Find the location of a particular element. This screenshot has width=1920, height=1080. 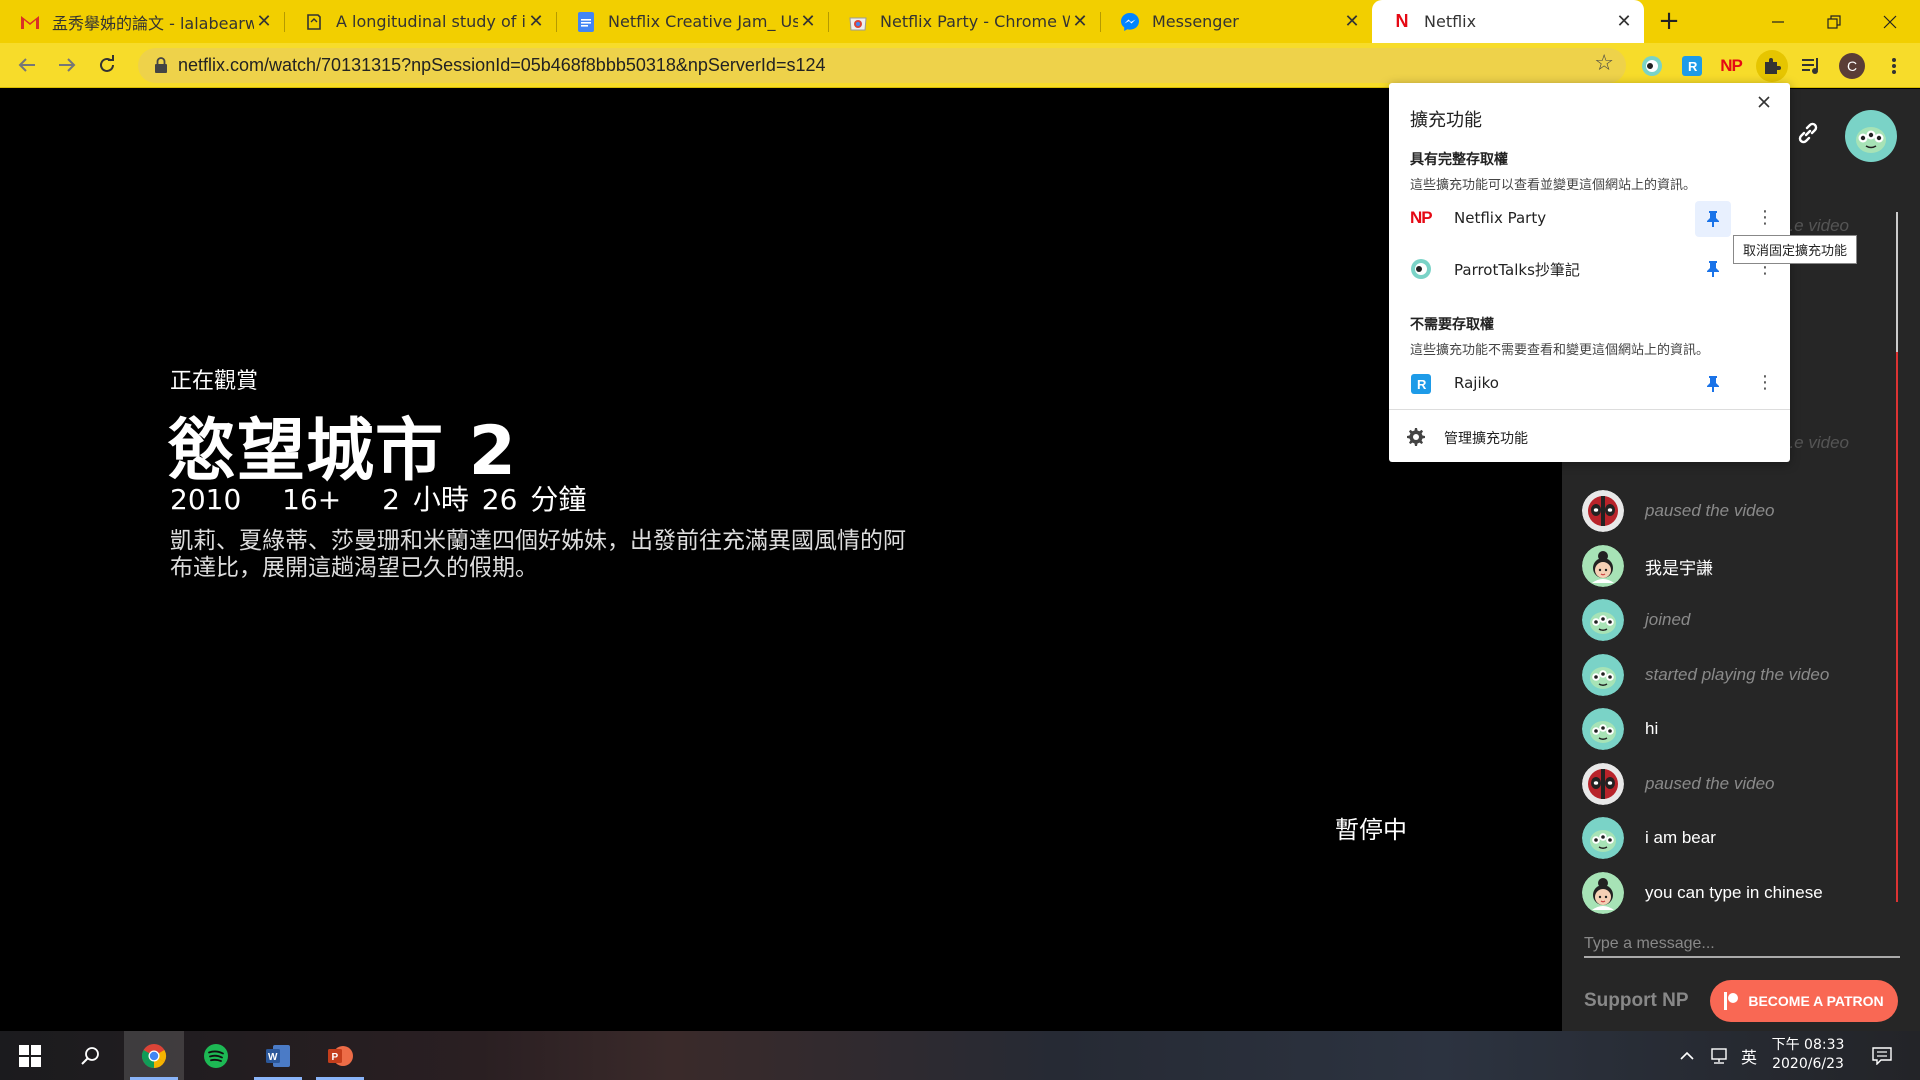

clock: 下午 08:33 2020/6/23 is located at coordinates (1808, 1055).